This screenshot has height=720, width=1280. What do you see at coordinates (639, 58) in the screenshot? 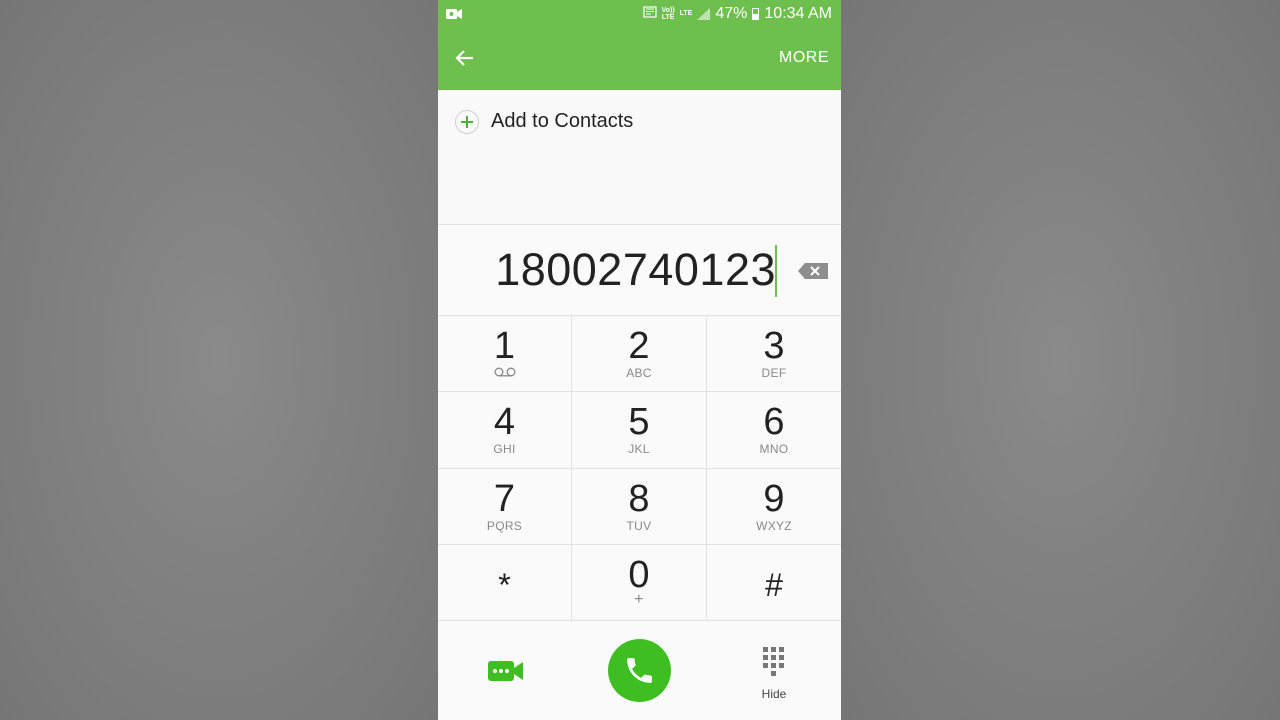
I see `app-bar: MORE` at bounding box center [639, 58].